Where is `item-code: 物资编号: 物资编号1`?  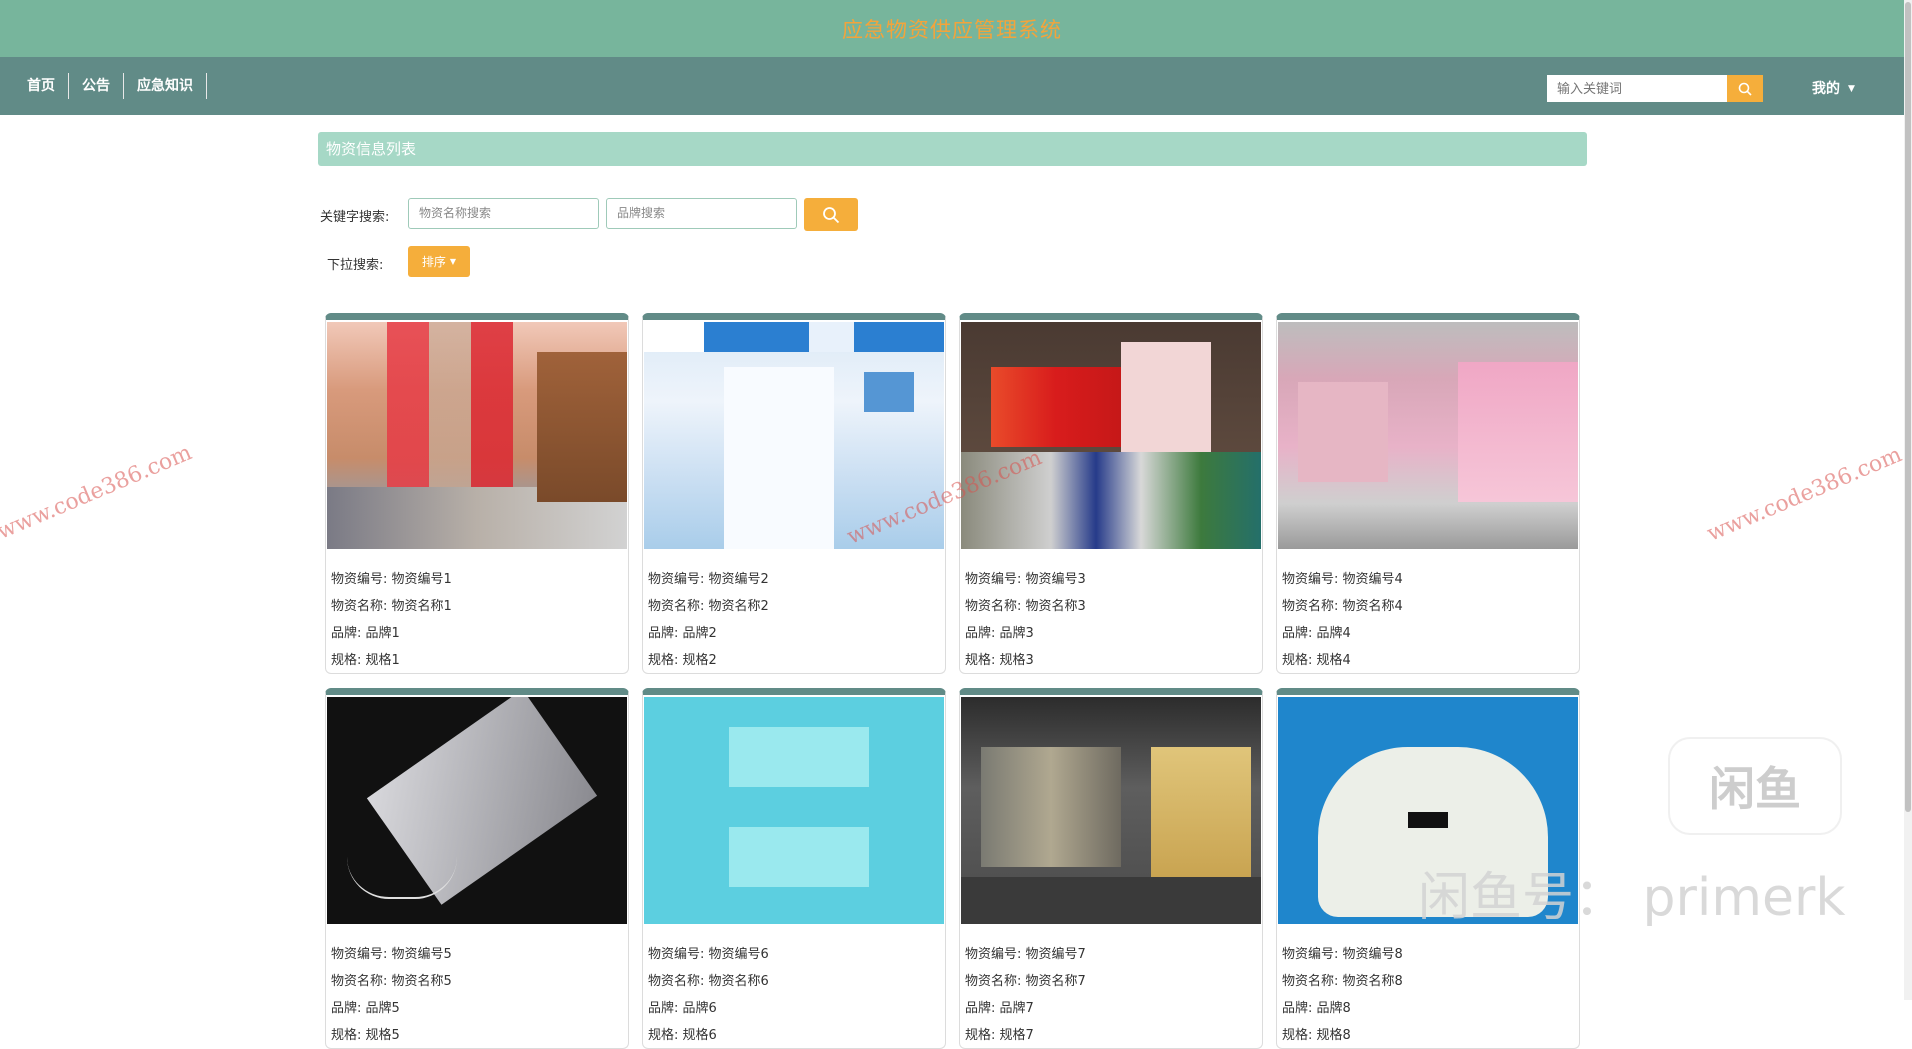 item-code: 物资编号: 物资编号1 is located at coordinates (391, 579).